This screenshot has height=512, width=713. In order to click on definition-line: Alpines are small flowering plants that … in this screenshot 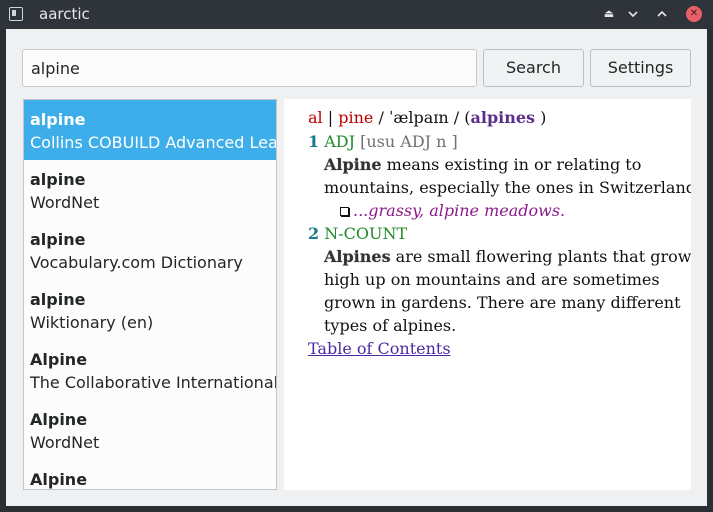, I will do `click(507, 257)`.